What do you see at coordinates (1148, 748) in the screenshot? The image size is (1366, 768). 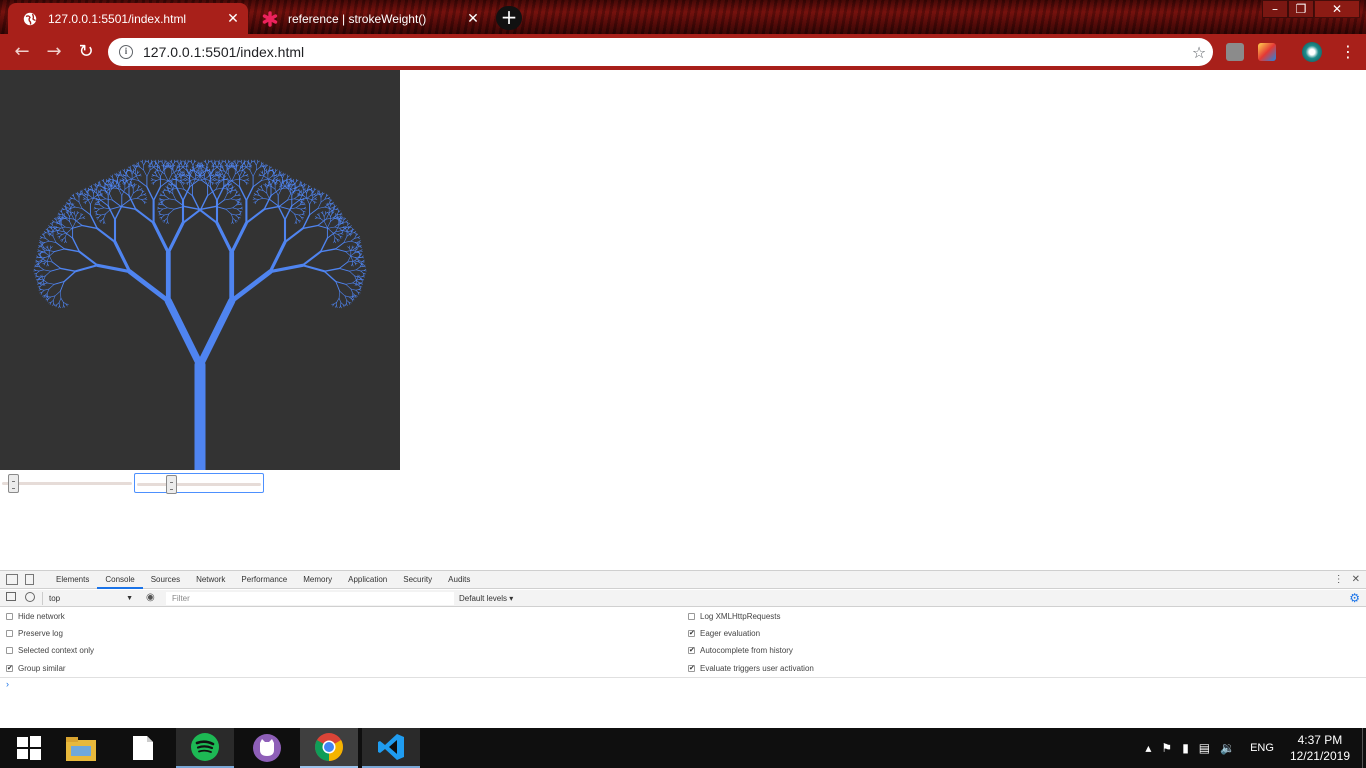 I see `chevron-up-icon: ▴` at bounding box center [1148, 748].